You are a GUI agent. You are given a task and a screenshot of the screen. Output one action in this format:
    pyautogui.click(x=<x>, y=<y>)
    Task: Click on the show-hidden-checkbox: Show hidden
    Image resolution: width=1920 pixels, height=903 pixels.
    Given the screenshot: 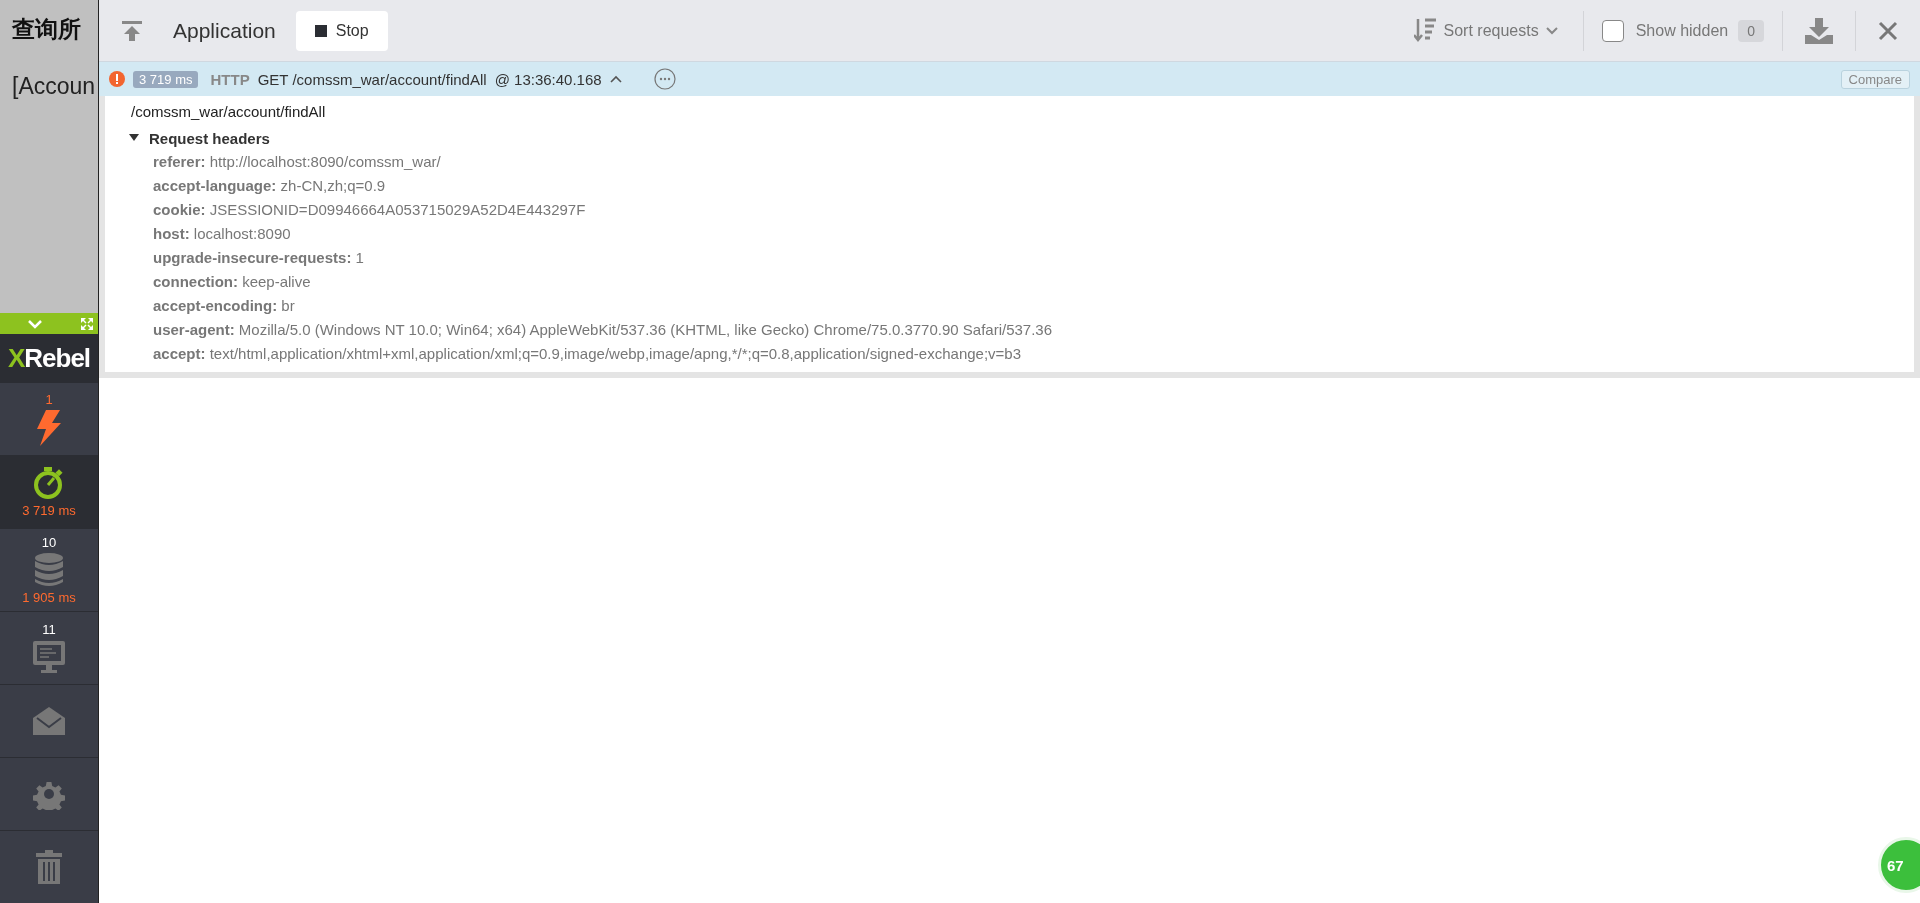 What is the action you would take?
    pyautogui.click(x=1665, y=30)
    